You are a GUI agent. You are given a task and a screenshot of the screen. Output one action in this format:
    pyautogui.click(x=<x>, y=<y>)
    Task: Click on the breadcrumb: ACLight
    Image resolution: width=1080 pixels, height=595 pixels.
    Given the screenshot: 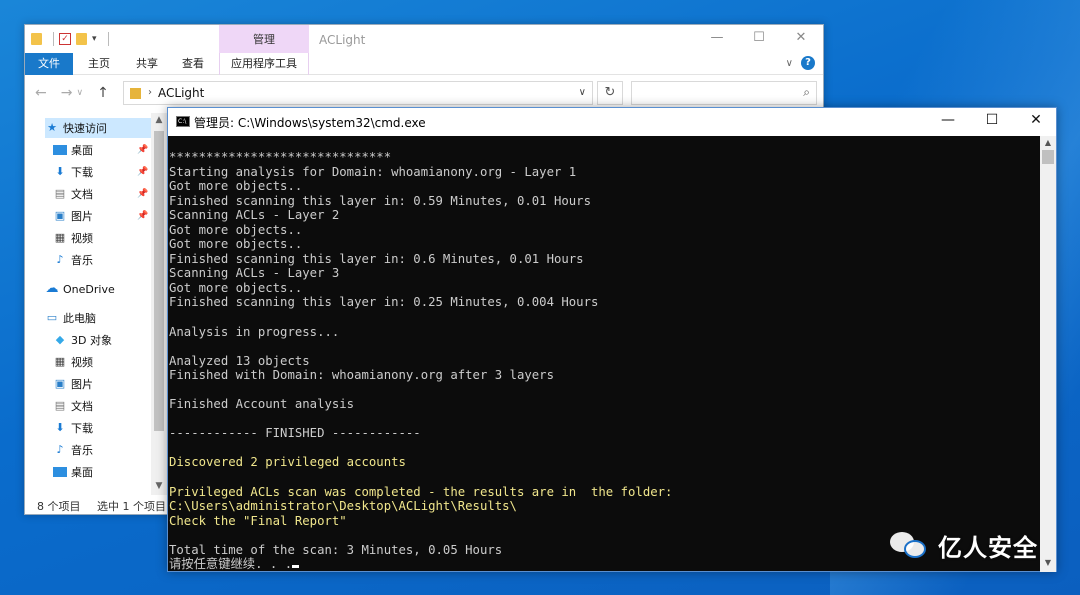 What is the action you would take?
    pyautogui.click(x=181, y=93)
    